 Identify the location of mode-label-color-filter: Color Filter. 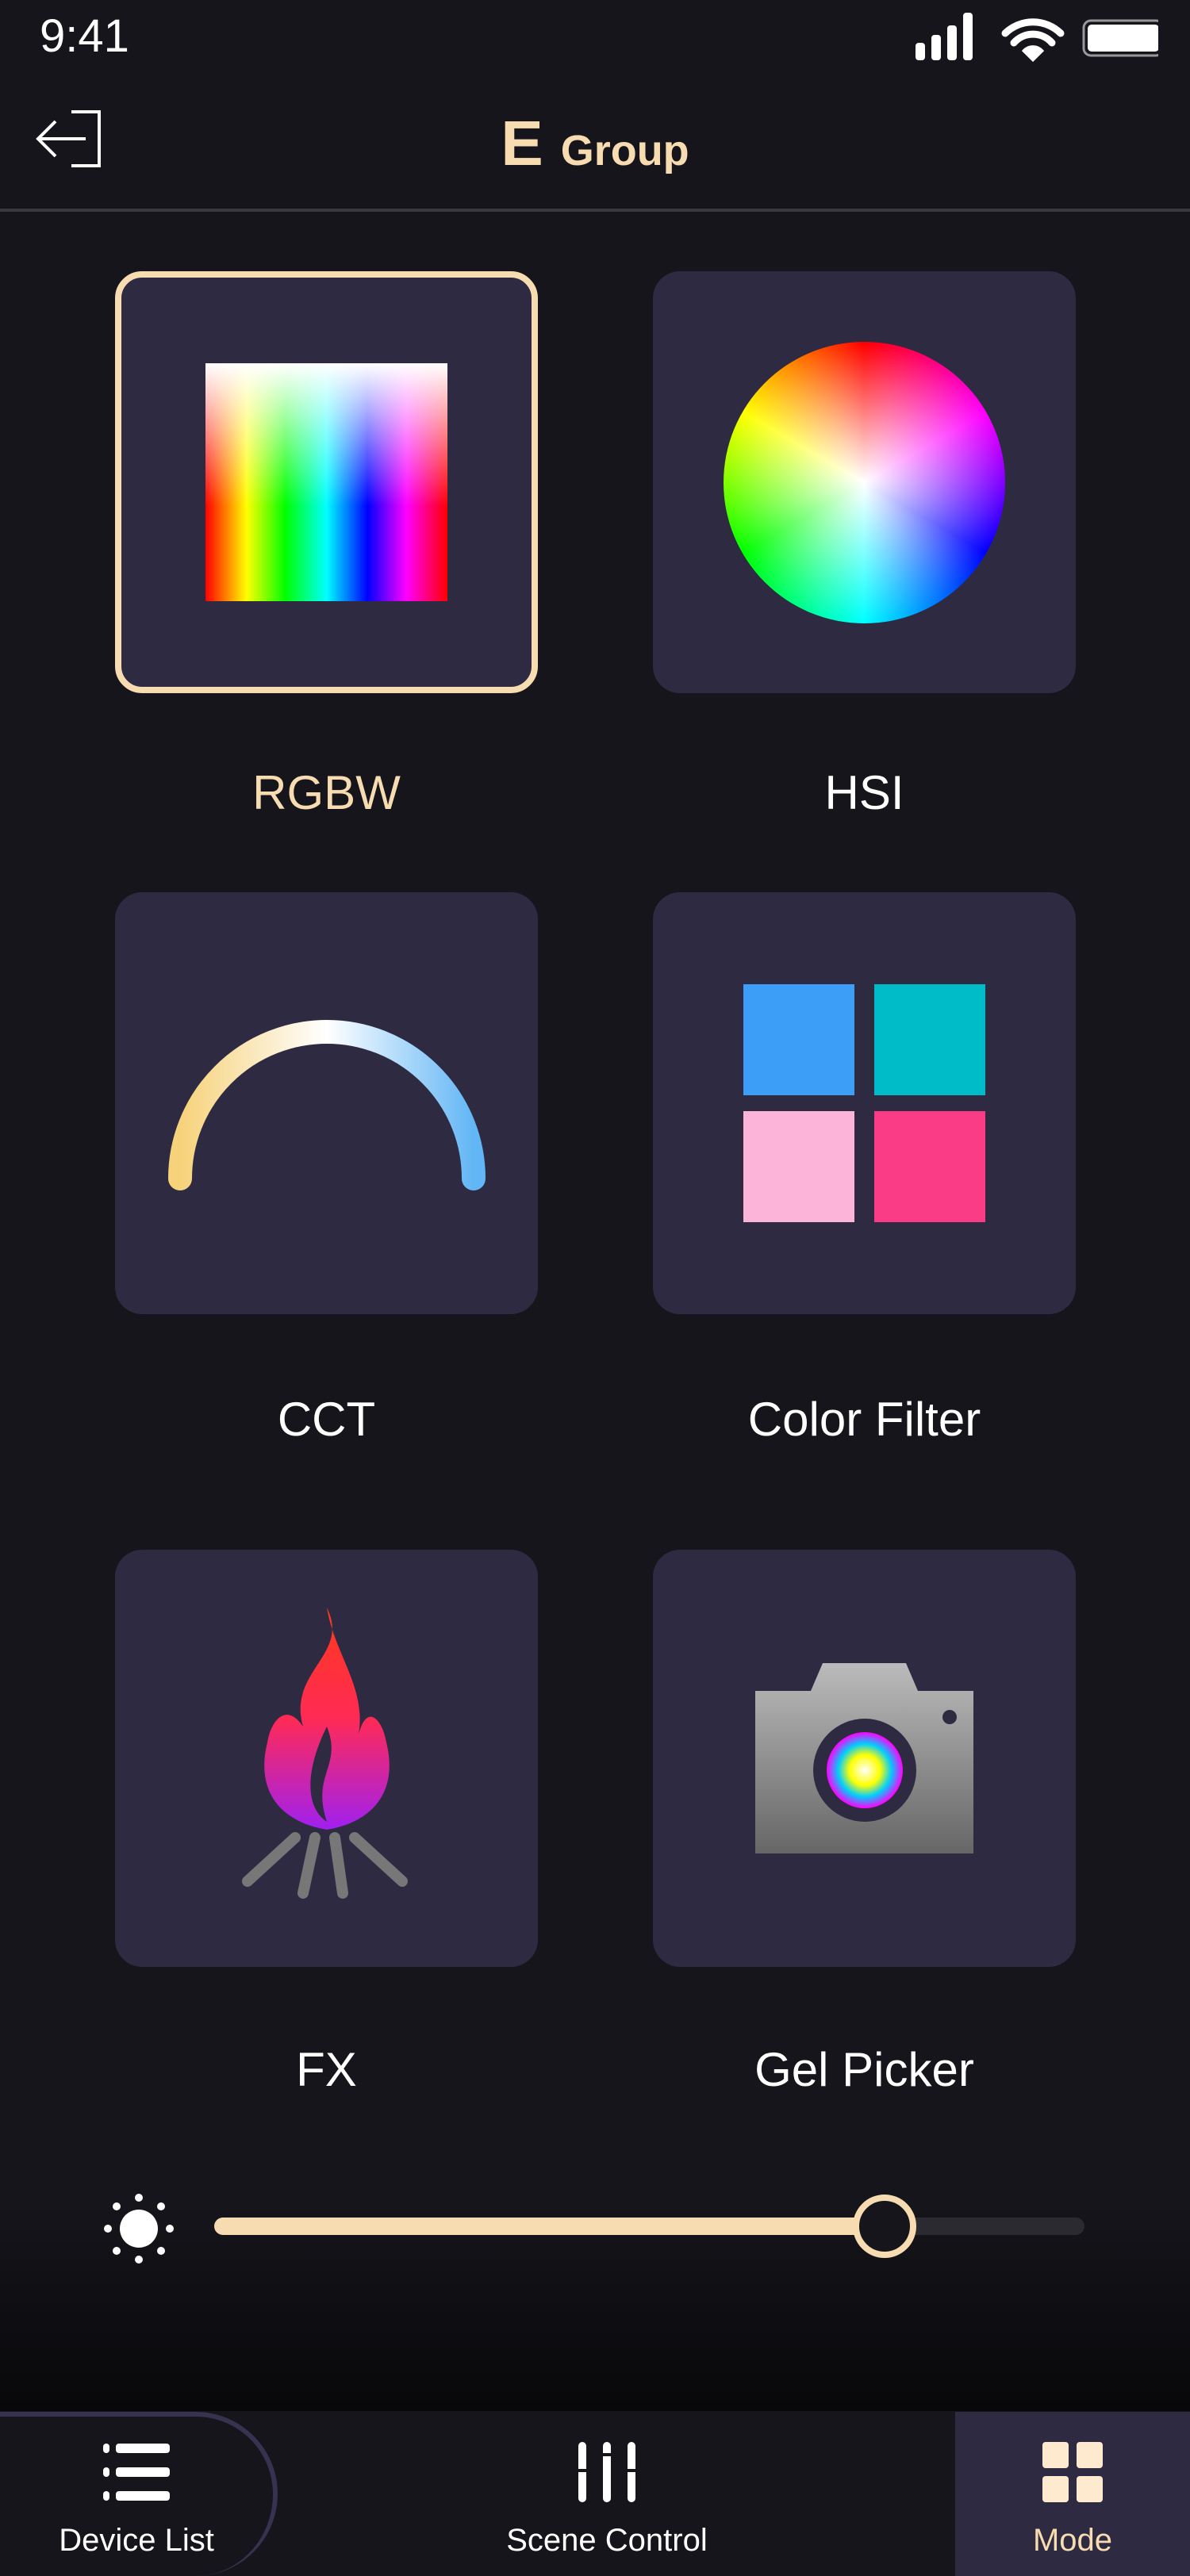
(864, 1419).